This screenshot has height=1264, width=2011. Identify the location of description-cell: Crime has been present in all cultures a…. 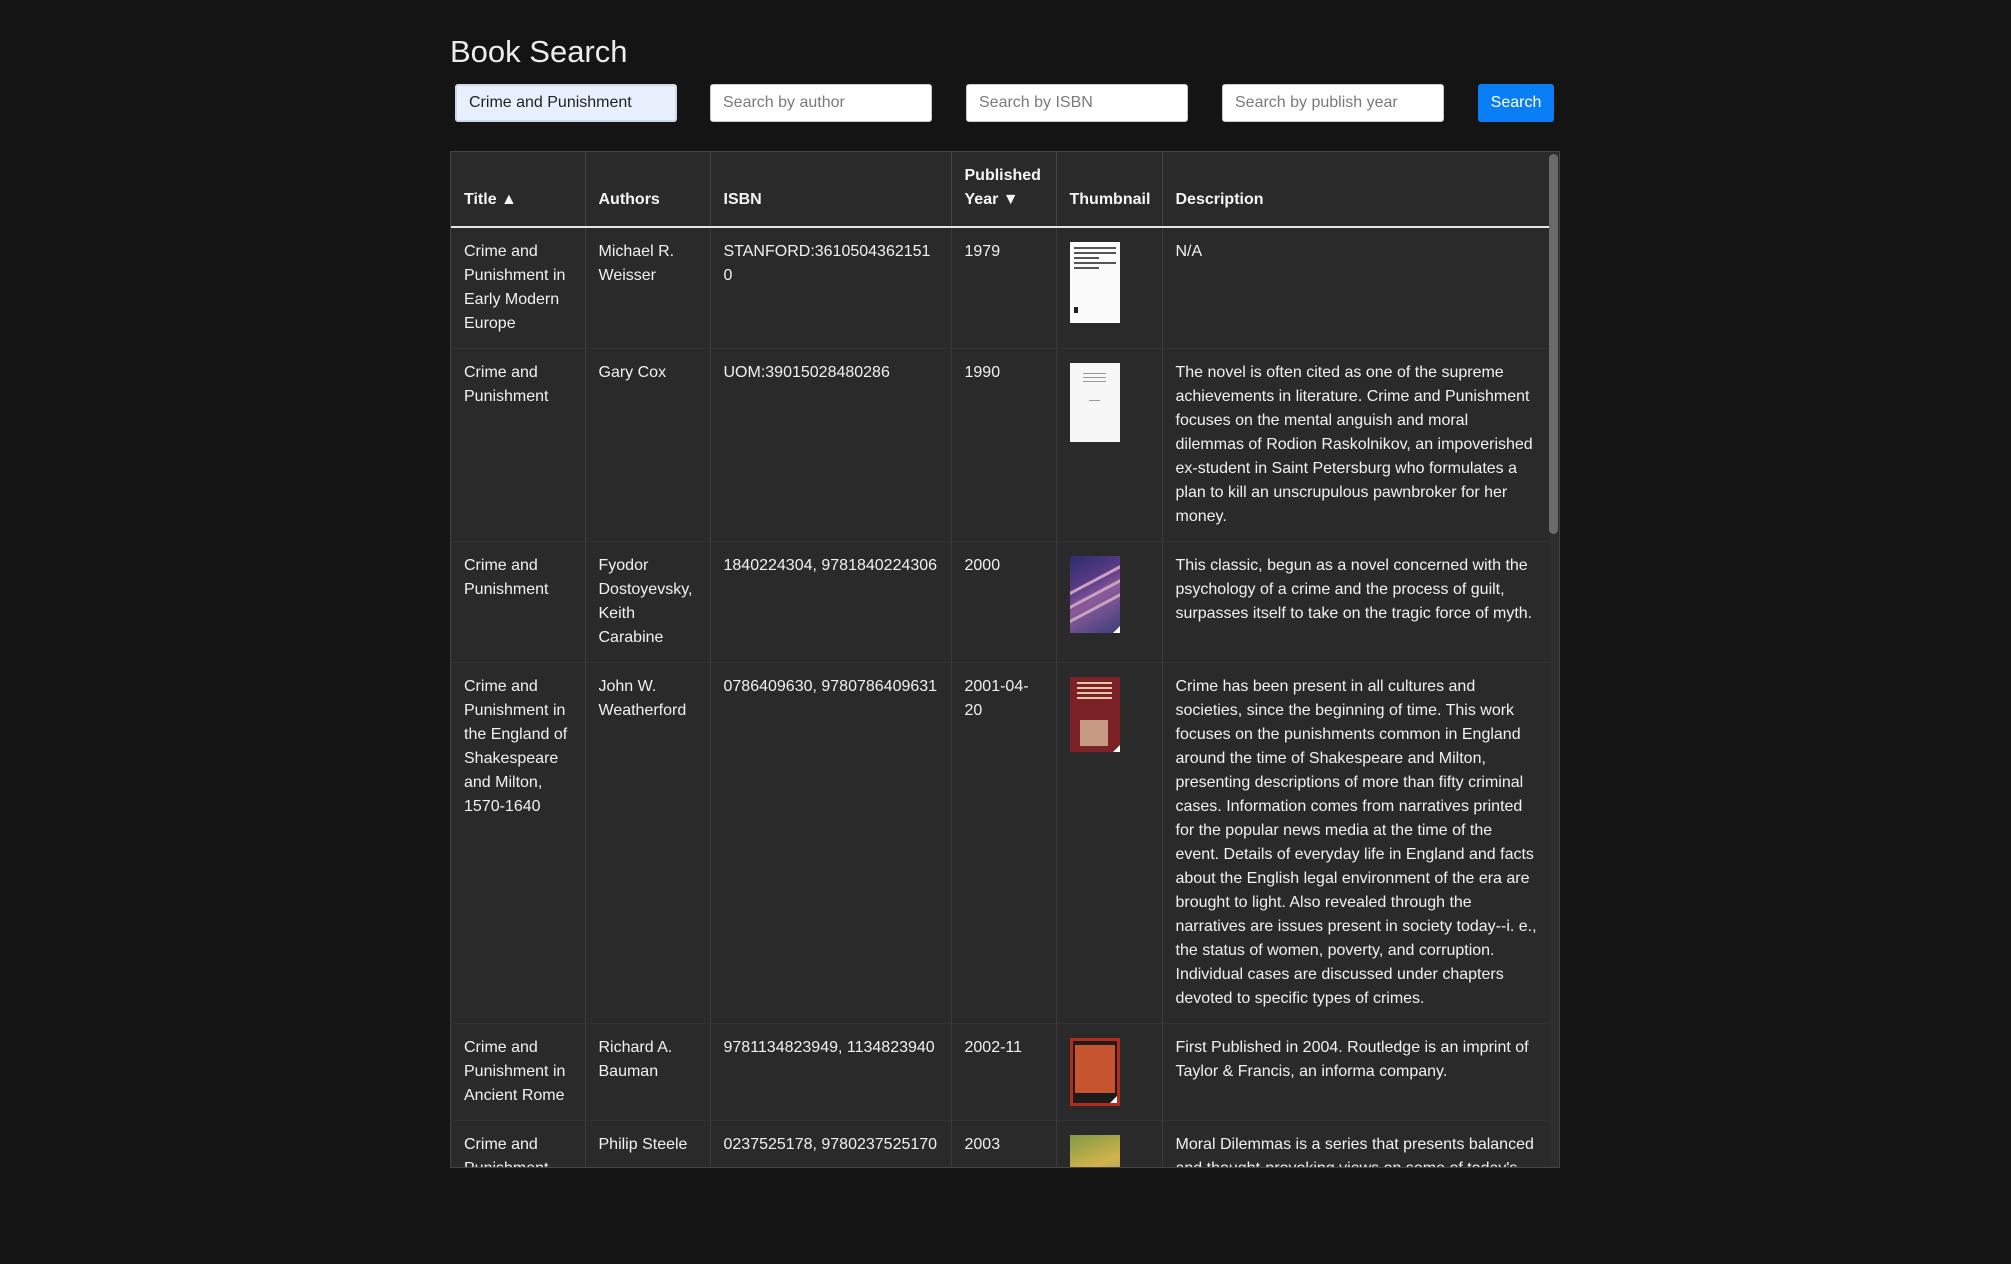
(1355, 843).